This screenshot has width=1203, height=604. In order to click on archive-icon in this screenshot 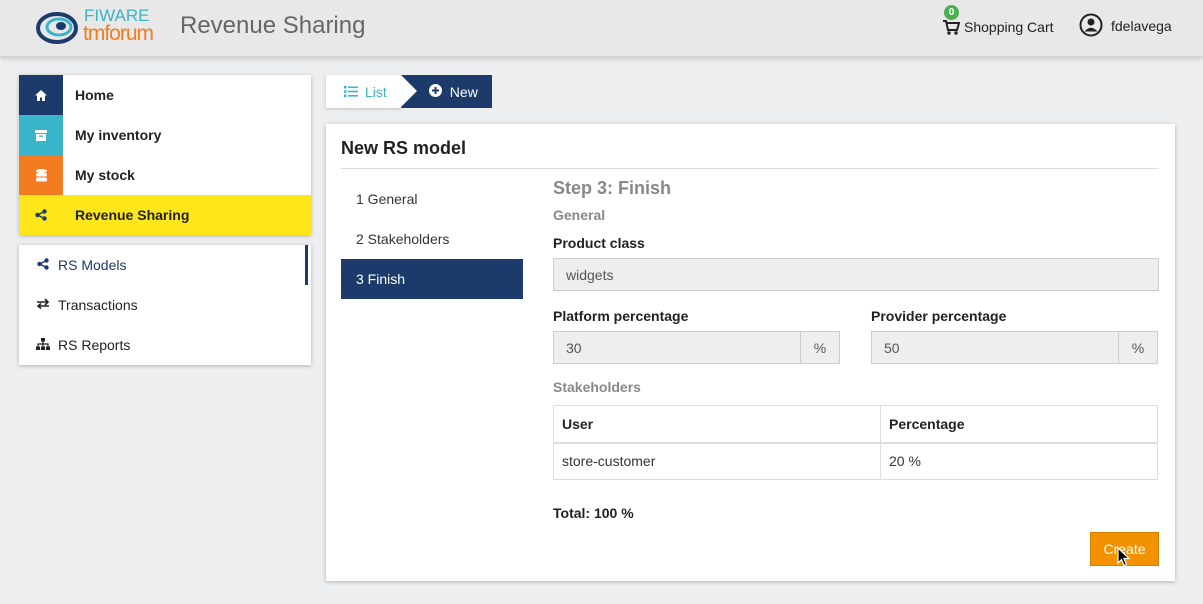, I will do `click(41, 135)`.